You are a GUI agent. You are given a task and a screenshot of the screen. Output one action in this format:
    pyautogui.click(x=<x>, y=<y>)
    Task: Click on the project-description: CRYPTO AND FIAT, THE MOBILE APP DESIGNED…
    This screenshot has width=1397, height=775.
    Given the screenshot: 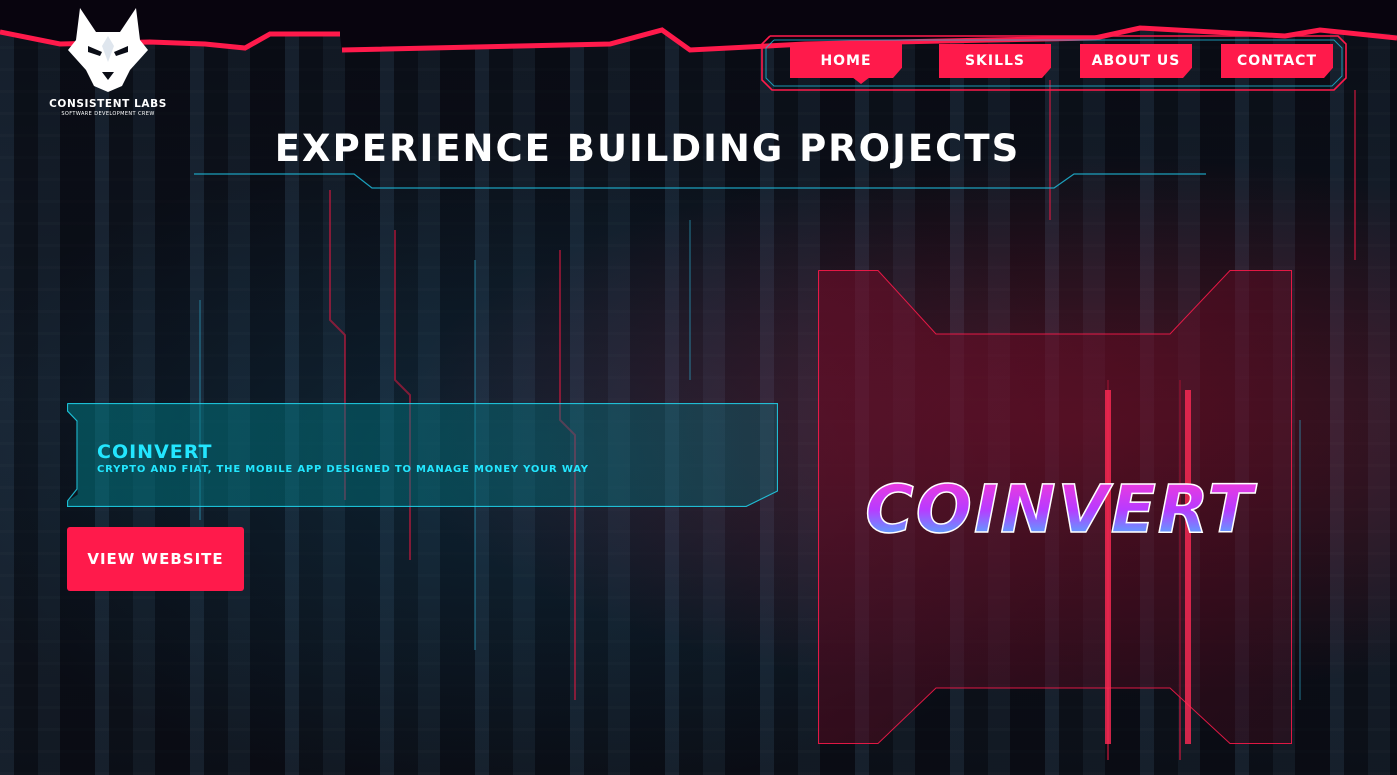 What is the action you would take?
    pyautogui.click(x=343, y=469)
    